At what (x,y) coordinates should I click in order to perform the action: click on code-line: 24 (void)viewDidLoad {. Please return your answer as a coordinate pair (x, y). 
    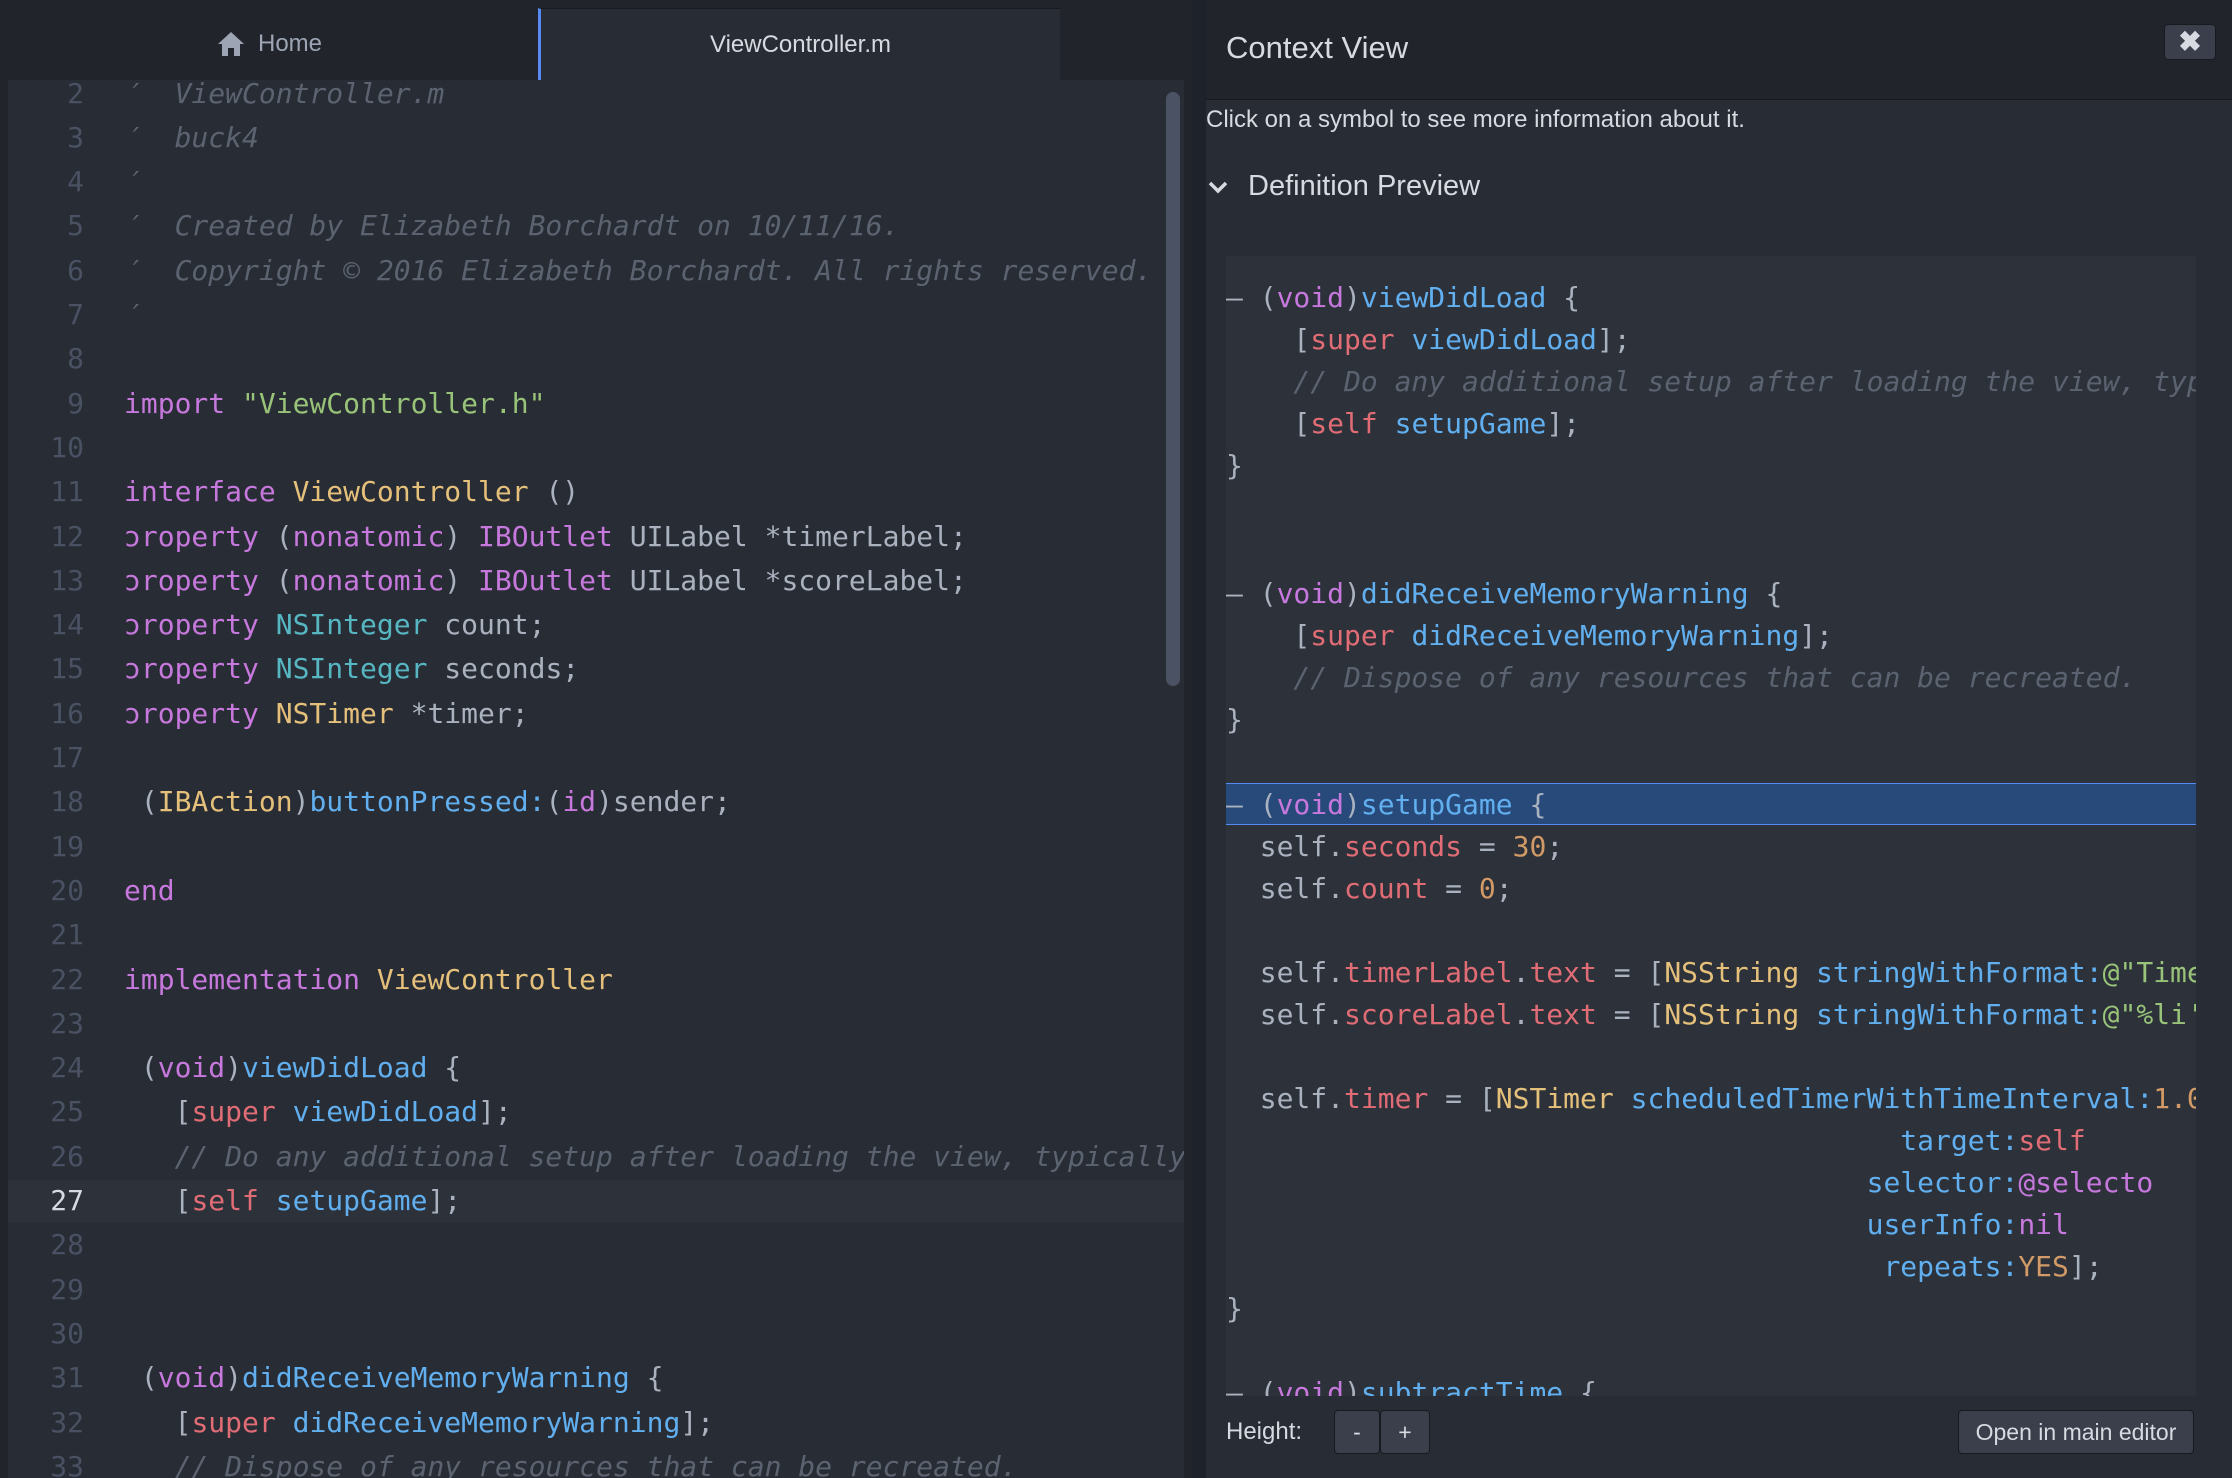
    Looking at the image, I should click on (596, 1068).